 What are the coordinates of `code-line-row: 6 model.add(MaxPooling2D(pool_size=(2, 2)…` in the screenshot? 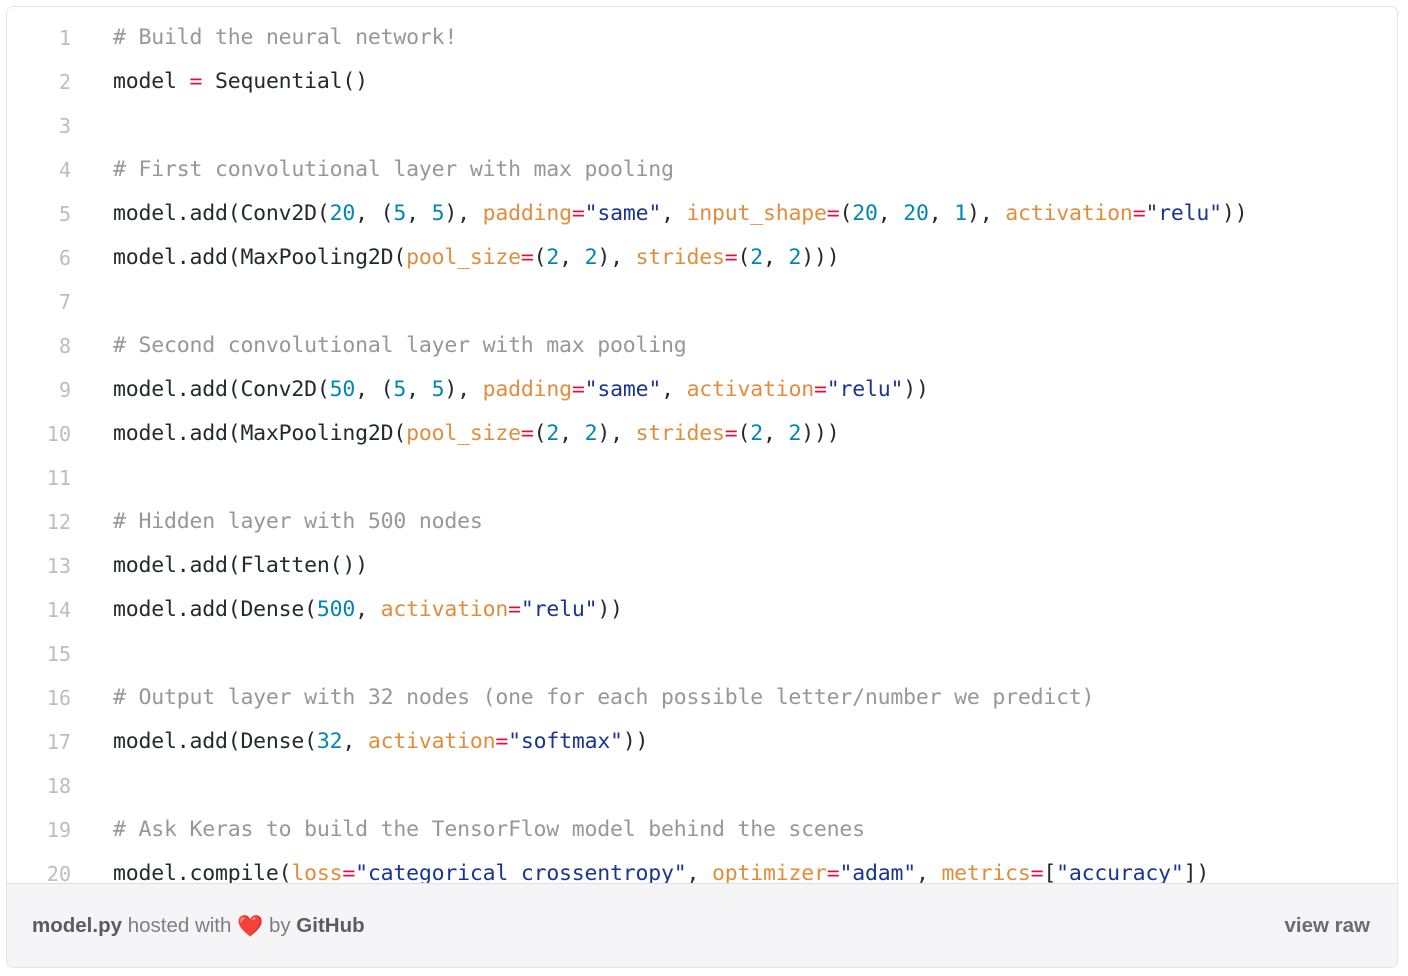 It's located at (702, 258).